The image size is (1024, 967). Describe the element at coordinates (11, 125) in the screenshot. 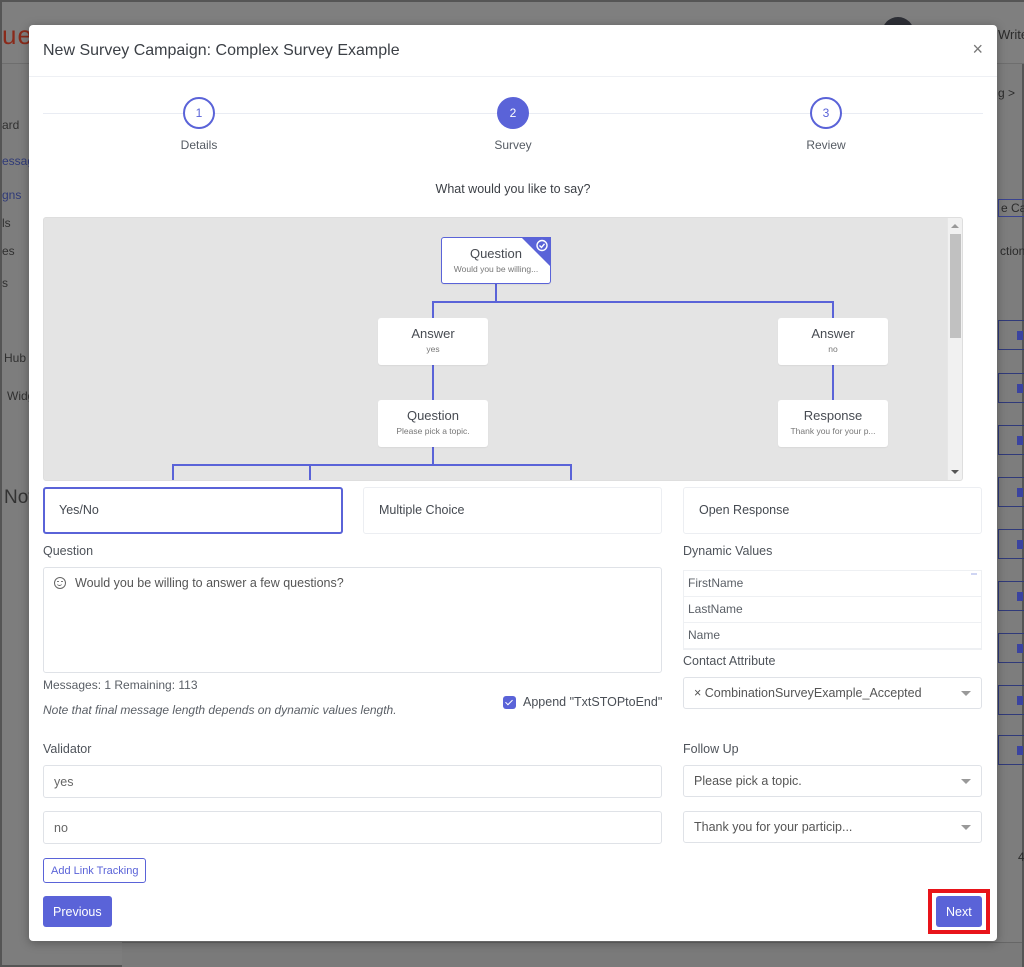

I see `sidebar-item-dashboard: ard` at that location.